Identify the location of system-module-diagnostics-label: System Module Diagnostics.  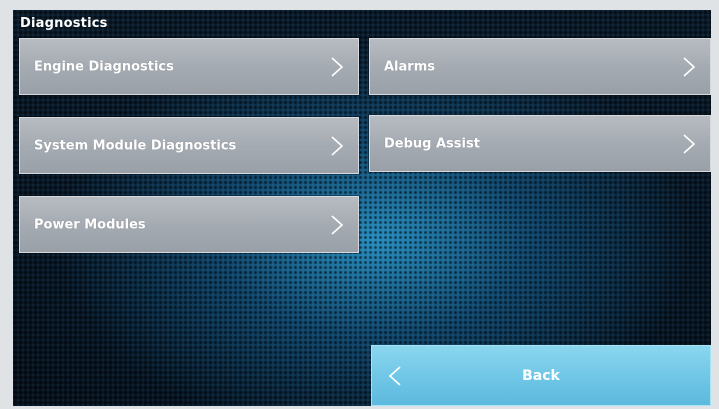
(135, 145).